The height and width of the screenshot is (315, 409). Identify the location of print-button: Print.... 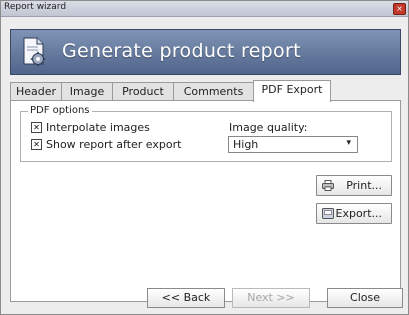
(354, 185).